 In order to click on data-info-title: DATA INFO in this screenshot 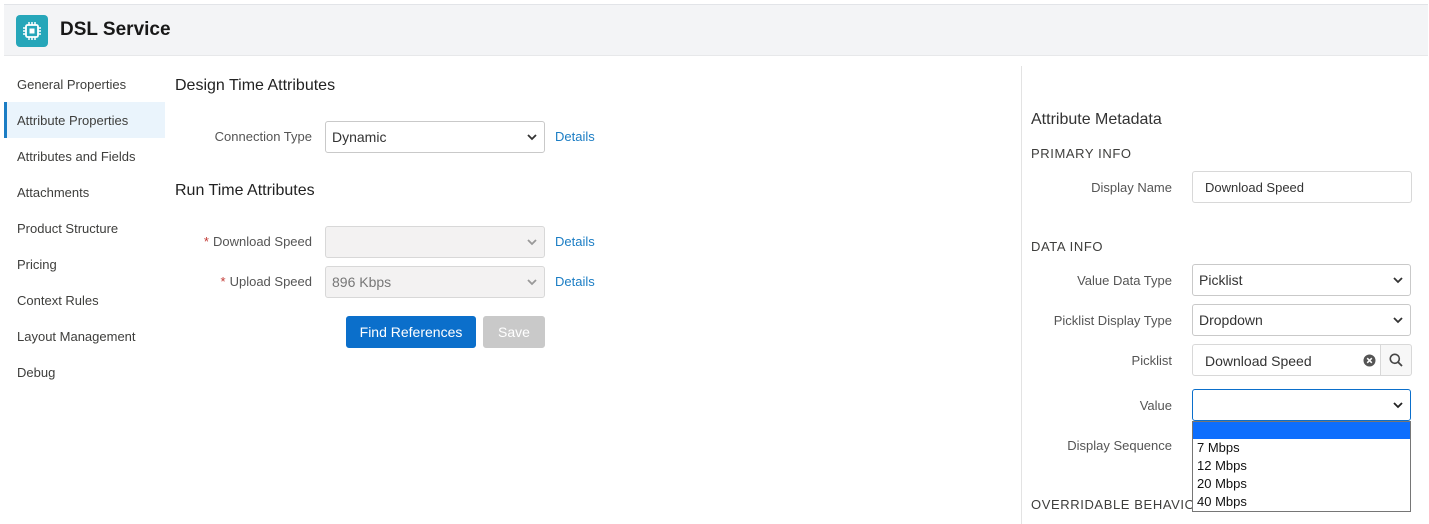, I will do `click(1067, 246)`.